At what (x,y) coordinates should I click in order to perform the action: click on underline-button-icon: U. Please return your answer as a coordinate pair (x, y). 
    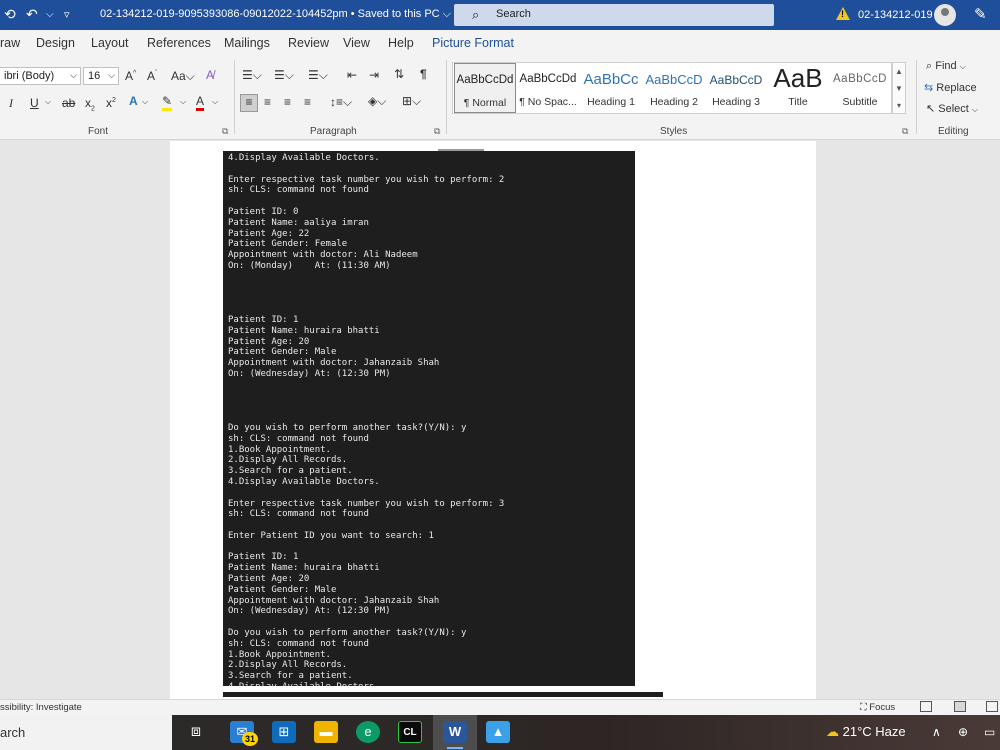
    Looking at the image, I should click on (34, 103).